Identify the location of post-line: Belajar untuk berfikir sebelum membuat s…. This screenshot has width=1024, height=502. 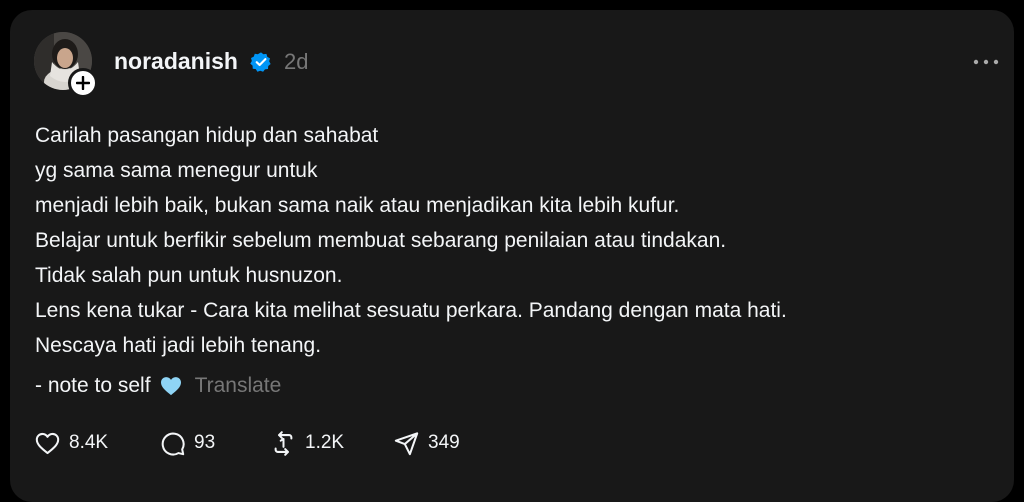
(381, 240).